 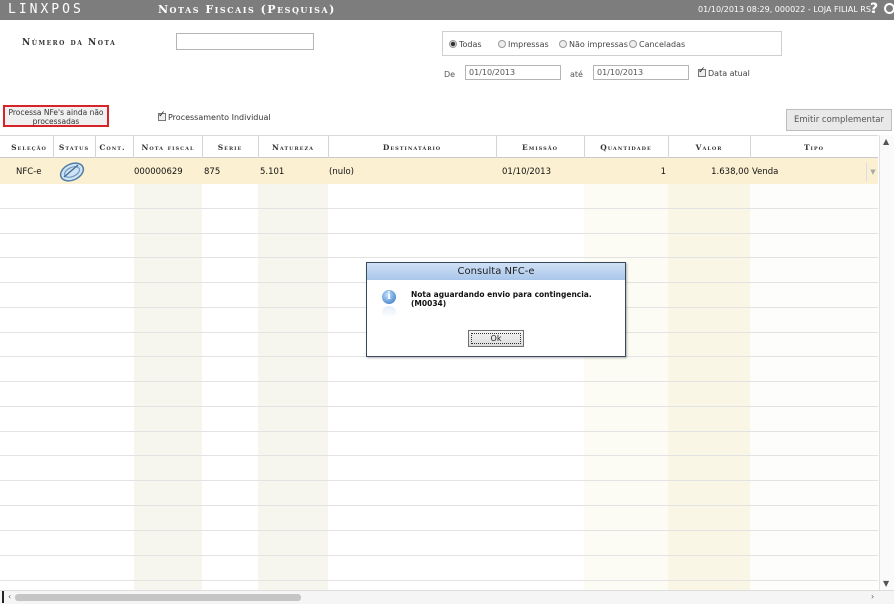 What do you see at coordinates (3, 597) in the screenshot?
I see `scroll-mark` at bounding box center [3, 597].